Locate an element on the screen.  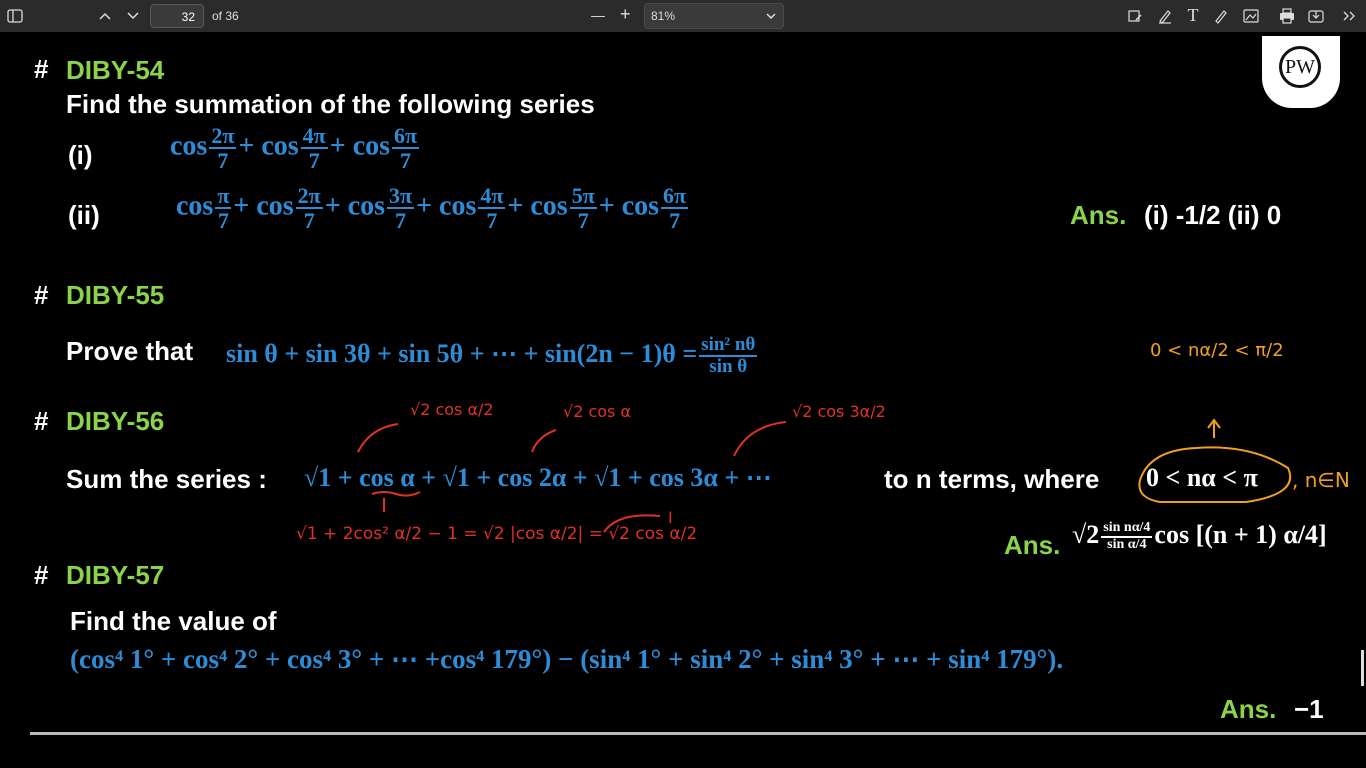
zoom-out-button: — is located at coordinates (598, 15).